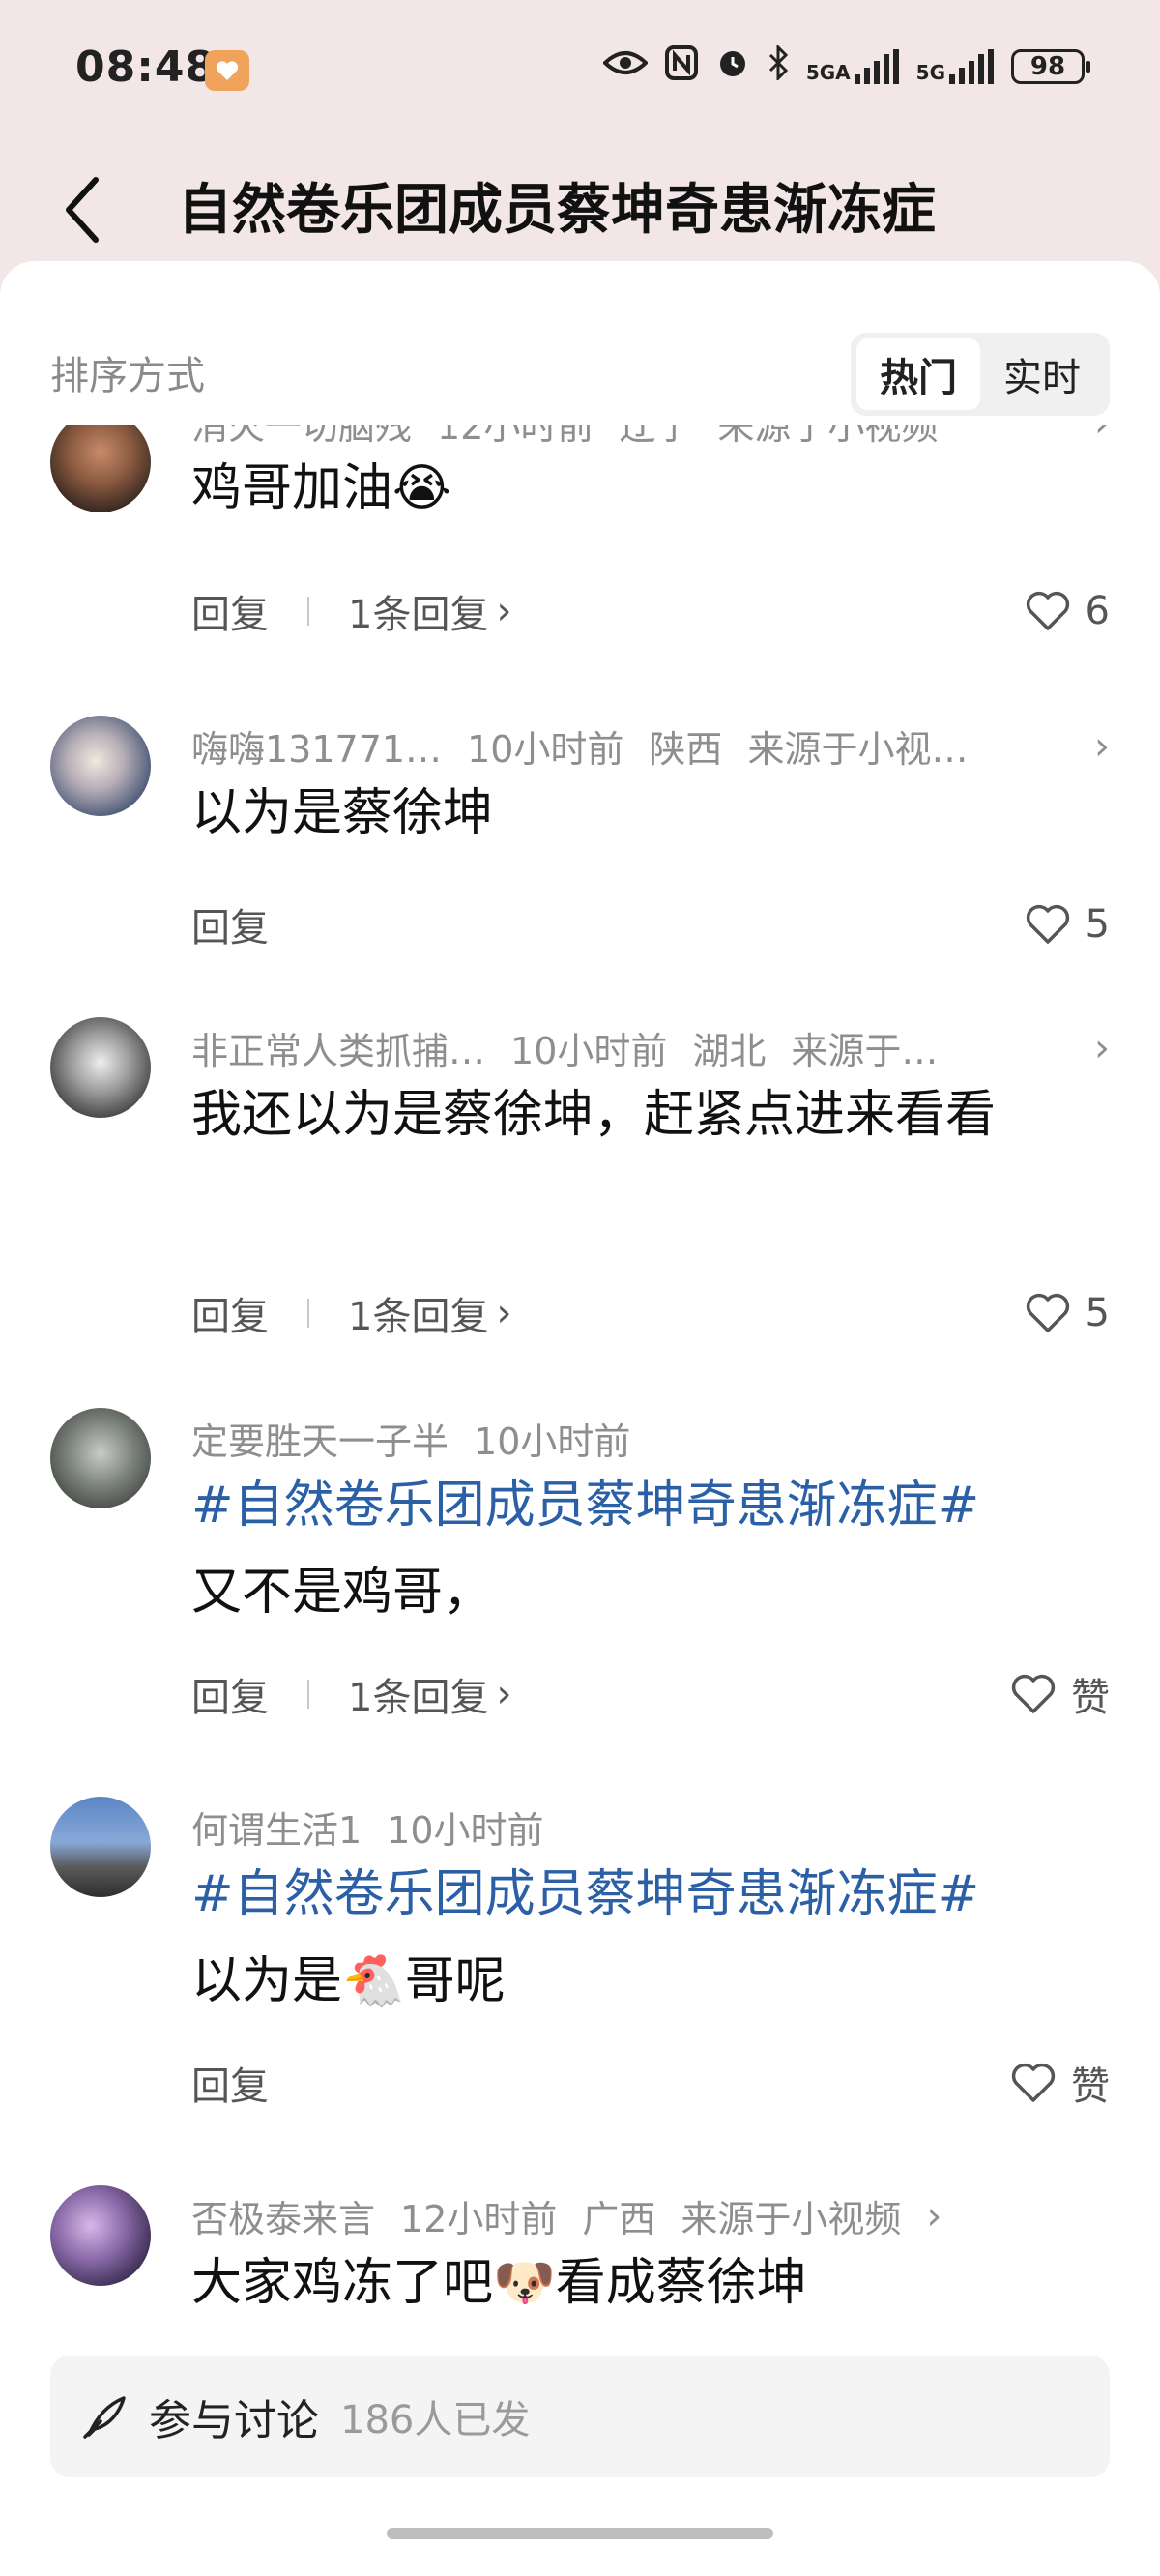  Describe the element at coordinates (557, 210) in the screenshot. I see `page-title: 自然卷乐团成员蔡坤奇患渐冻症` at that location.